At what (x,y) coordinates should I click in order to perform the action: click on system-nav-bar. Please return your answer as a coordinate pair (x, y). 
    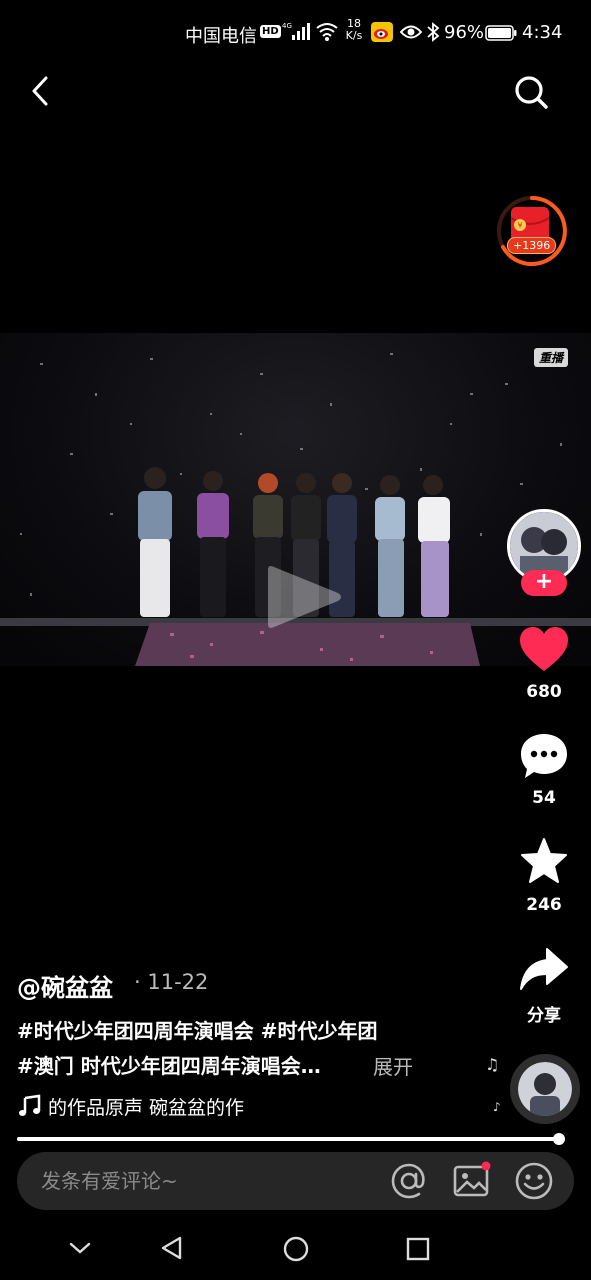
    Looking at the image, I should click on (295, 1249).